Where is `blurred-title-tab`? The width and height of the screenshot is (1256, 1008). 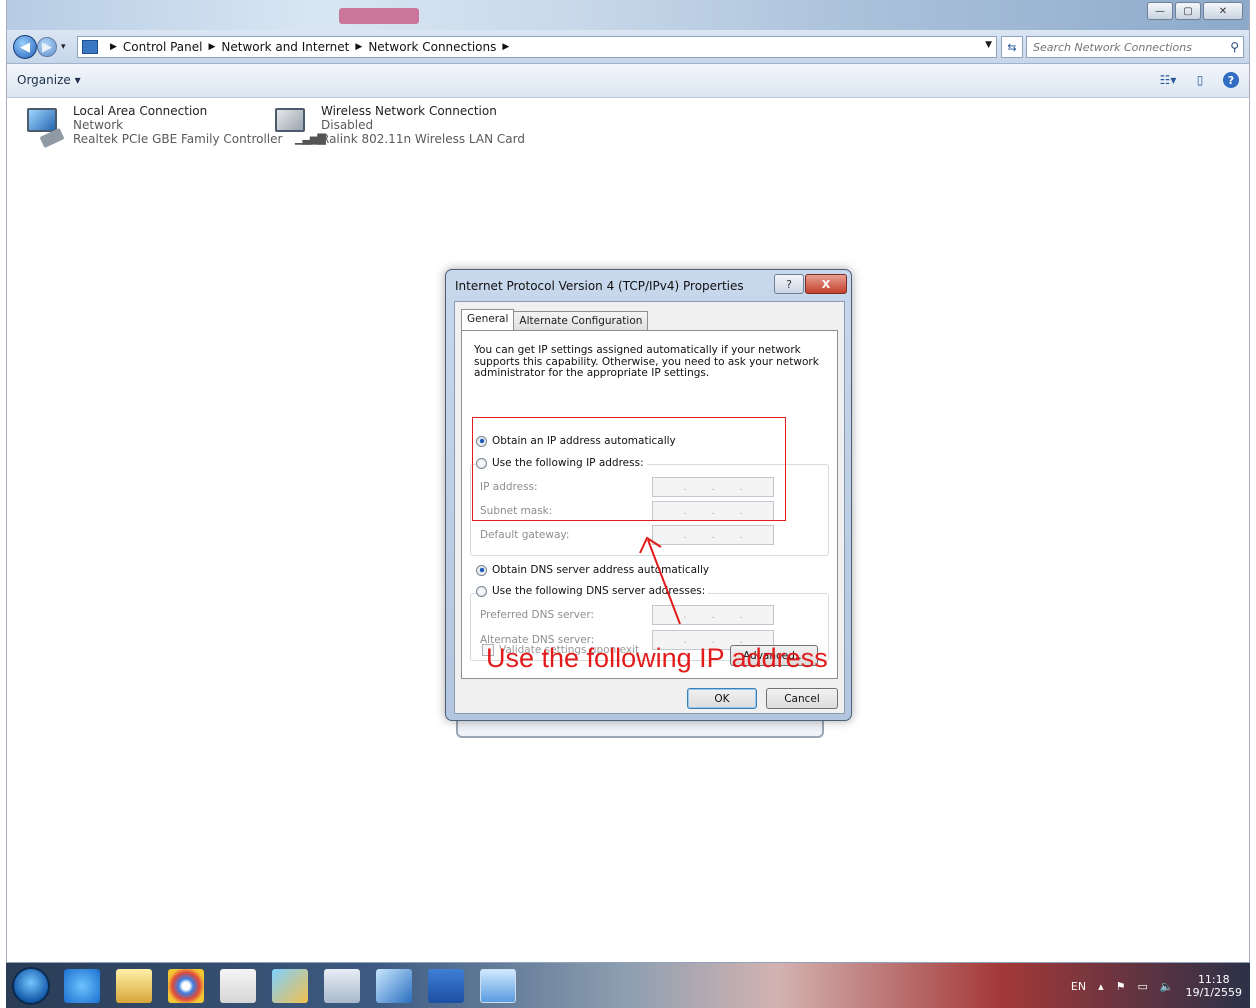
blurred-title-tab is located at coordinates (379, 16).